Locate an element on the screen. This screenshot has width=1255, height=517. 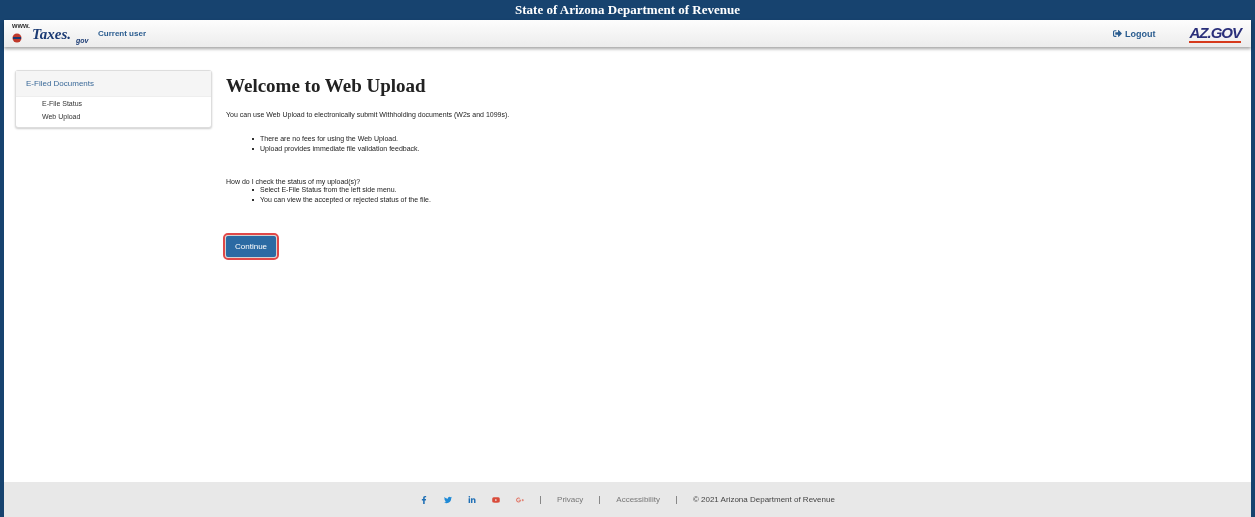
footer-link: Privacy is located at coordinates (570, 499).